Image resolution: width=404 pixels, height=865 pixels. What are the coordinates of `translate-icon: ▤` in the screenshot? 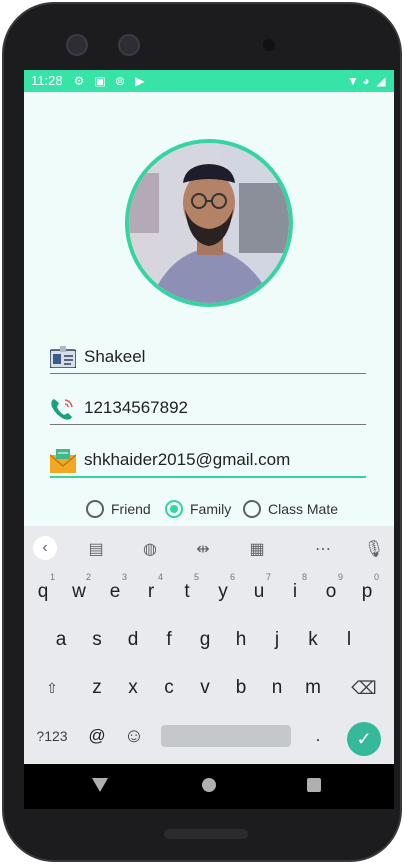 It's located at (96, 549).